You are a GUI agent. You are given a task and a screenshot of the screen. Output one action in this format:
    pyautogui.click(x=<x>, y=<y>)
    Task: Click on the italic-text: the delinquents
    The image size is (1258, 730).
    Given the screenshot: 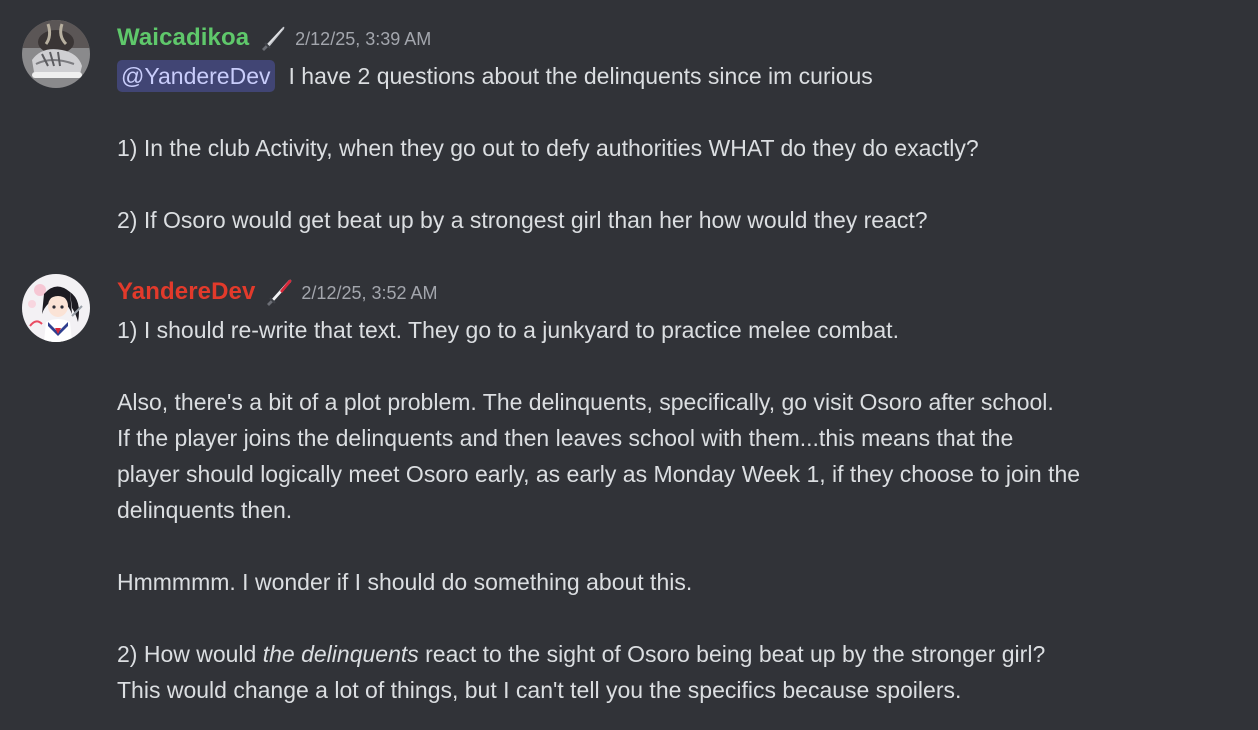 What is the action you would take?
    pyautogui.click(x=340, y=654)
    